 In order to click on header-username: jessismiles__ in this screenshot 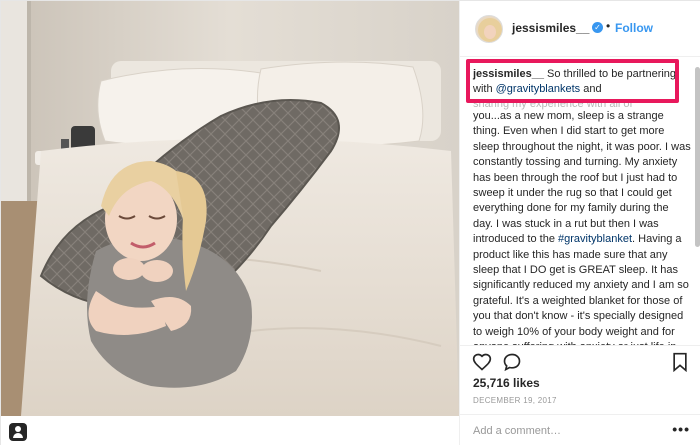, I will do `click(550, 28)`.